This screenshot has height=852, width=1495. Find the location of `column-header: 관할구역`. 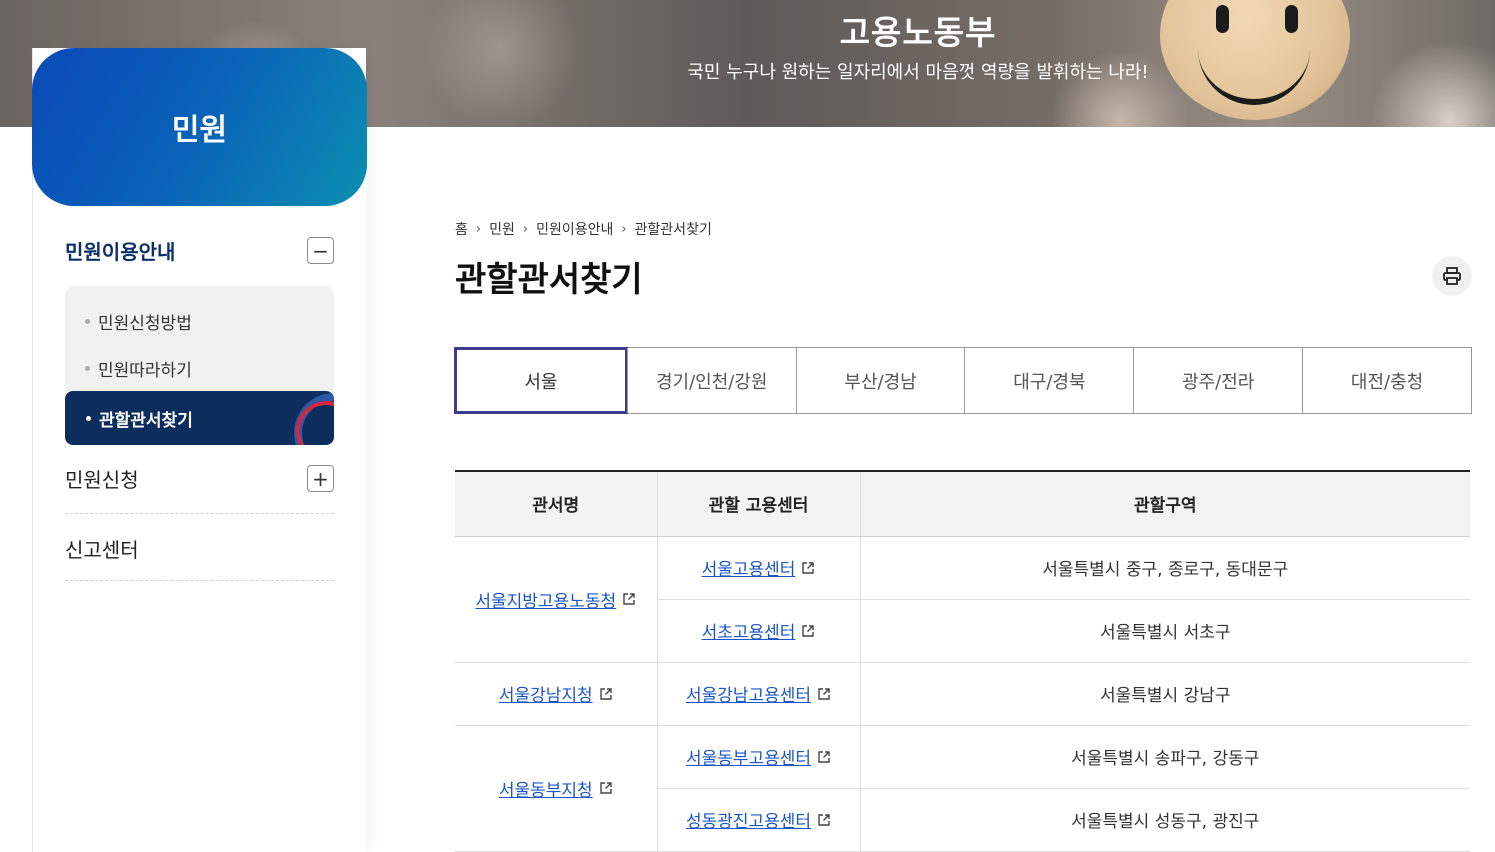

column-header: 관할구역 is located at coordinates (1164, 503).